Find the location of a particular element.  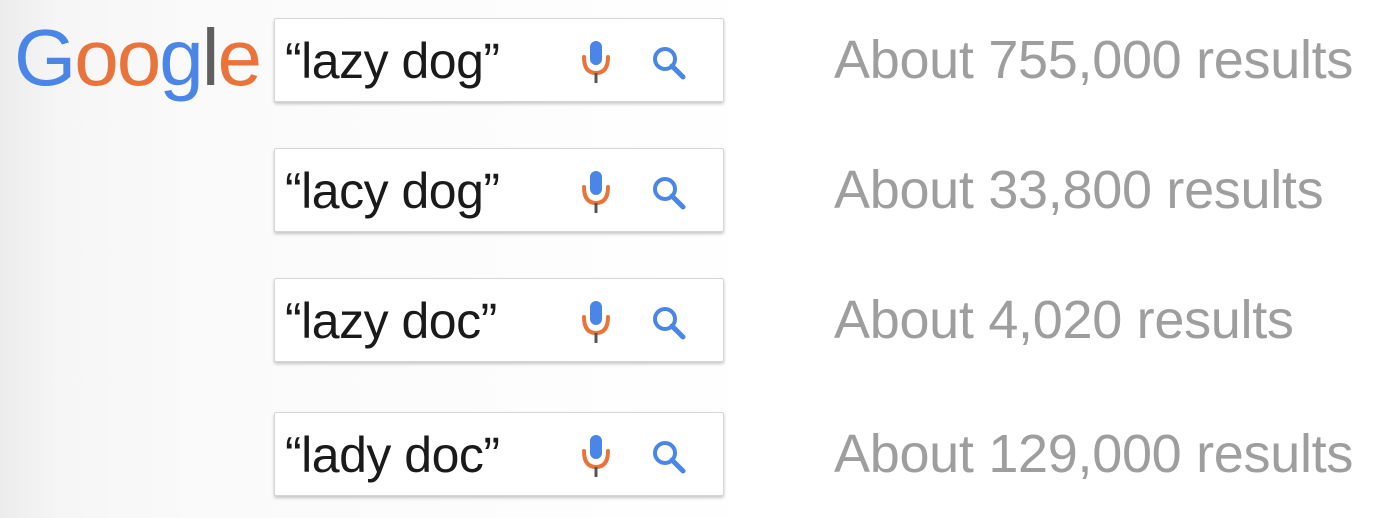

results-count: About 129,000 results is located at coordinates (1094, 454).